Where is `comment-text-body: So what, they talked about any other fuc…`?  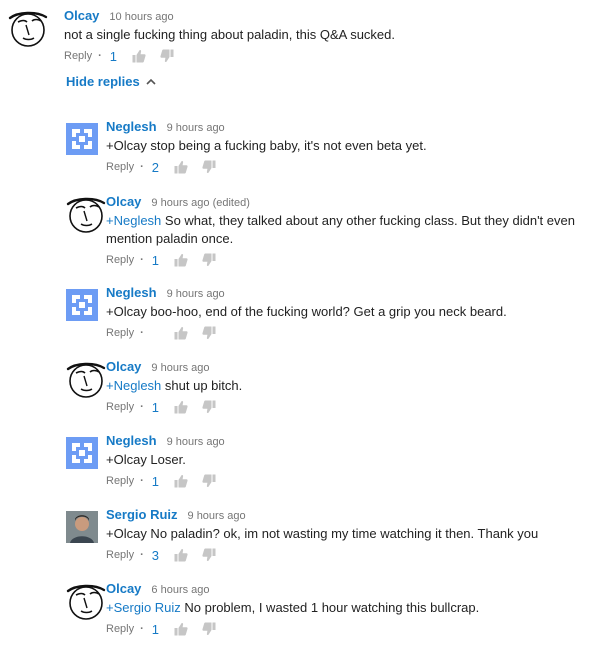 comment-text-body: So what, they talked about any other fuc… is located at coordinates (340, 229).